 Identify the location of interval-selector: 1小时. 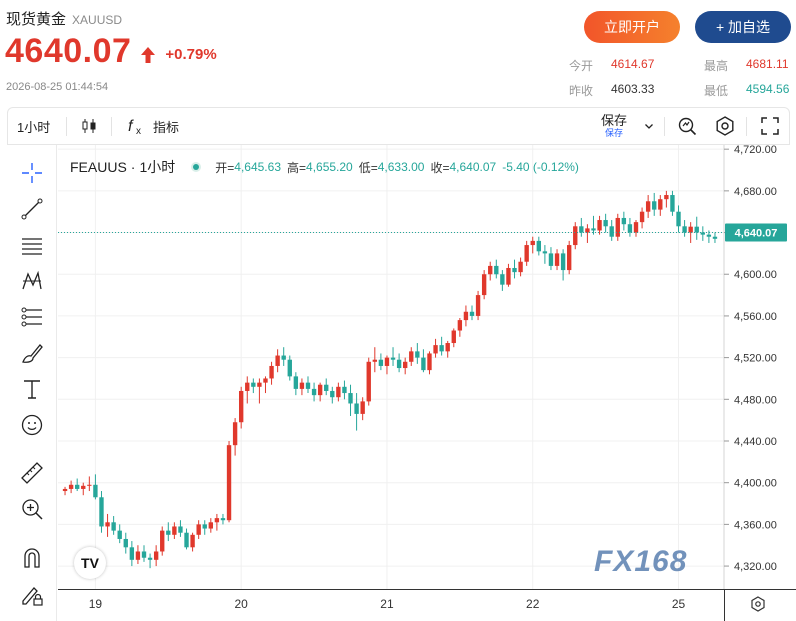
(33, 126).